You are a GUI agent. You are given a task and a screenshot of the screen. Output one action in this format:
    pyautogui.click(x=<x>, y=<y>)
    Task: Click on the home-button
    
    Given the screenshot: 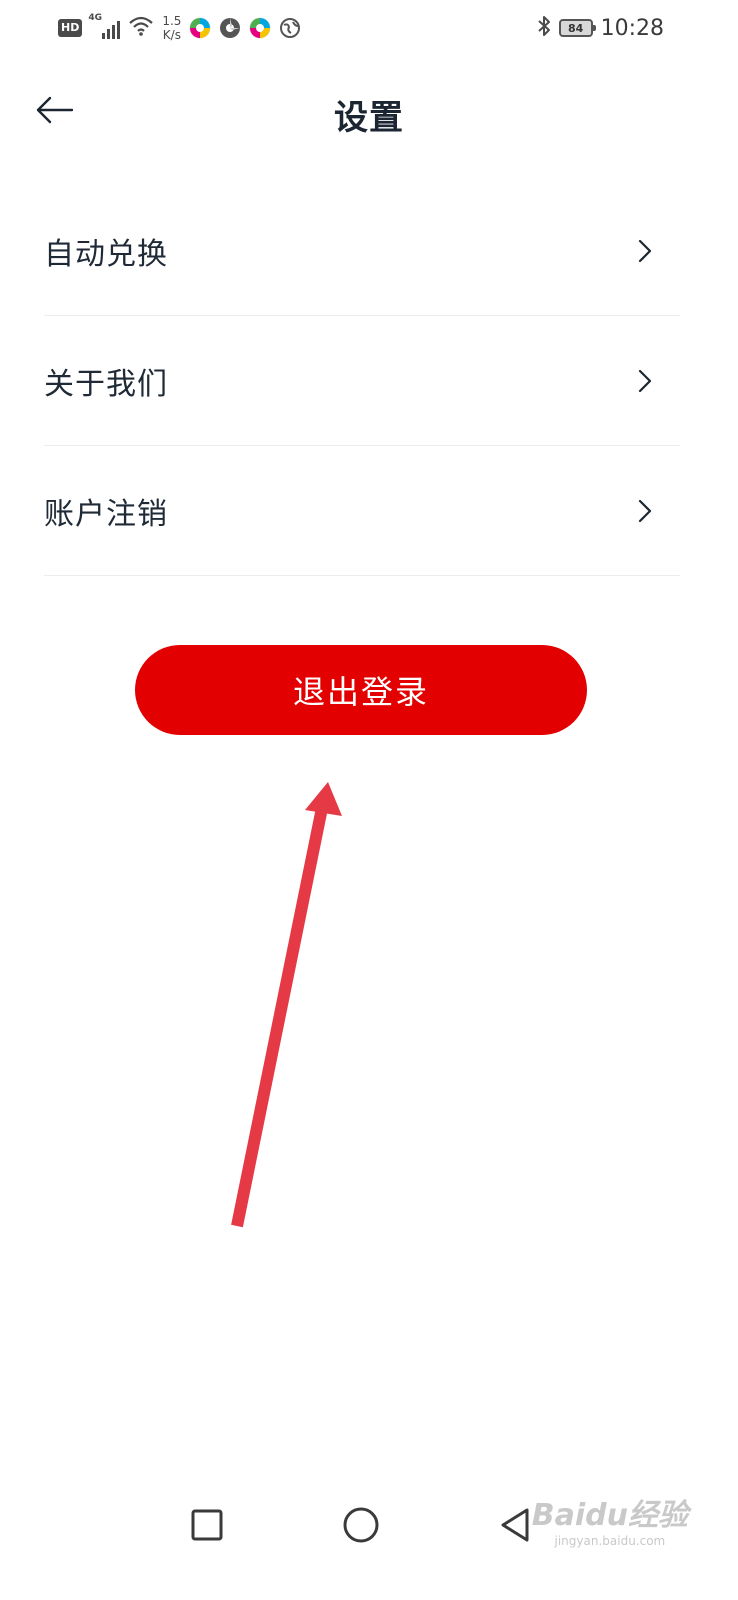 What is the action you would take?
    pyautogui.click(x=361, y=1527)
    